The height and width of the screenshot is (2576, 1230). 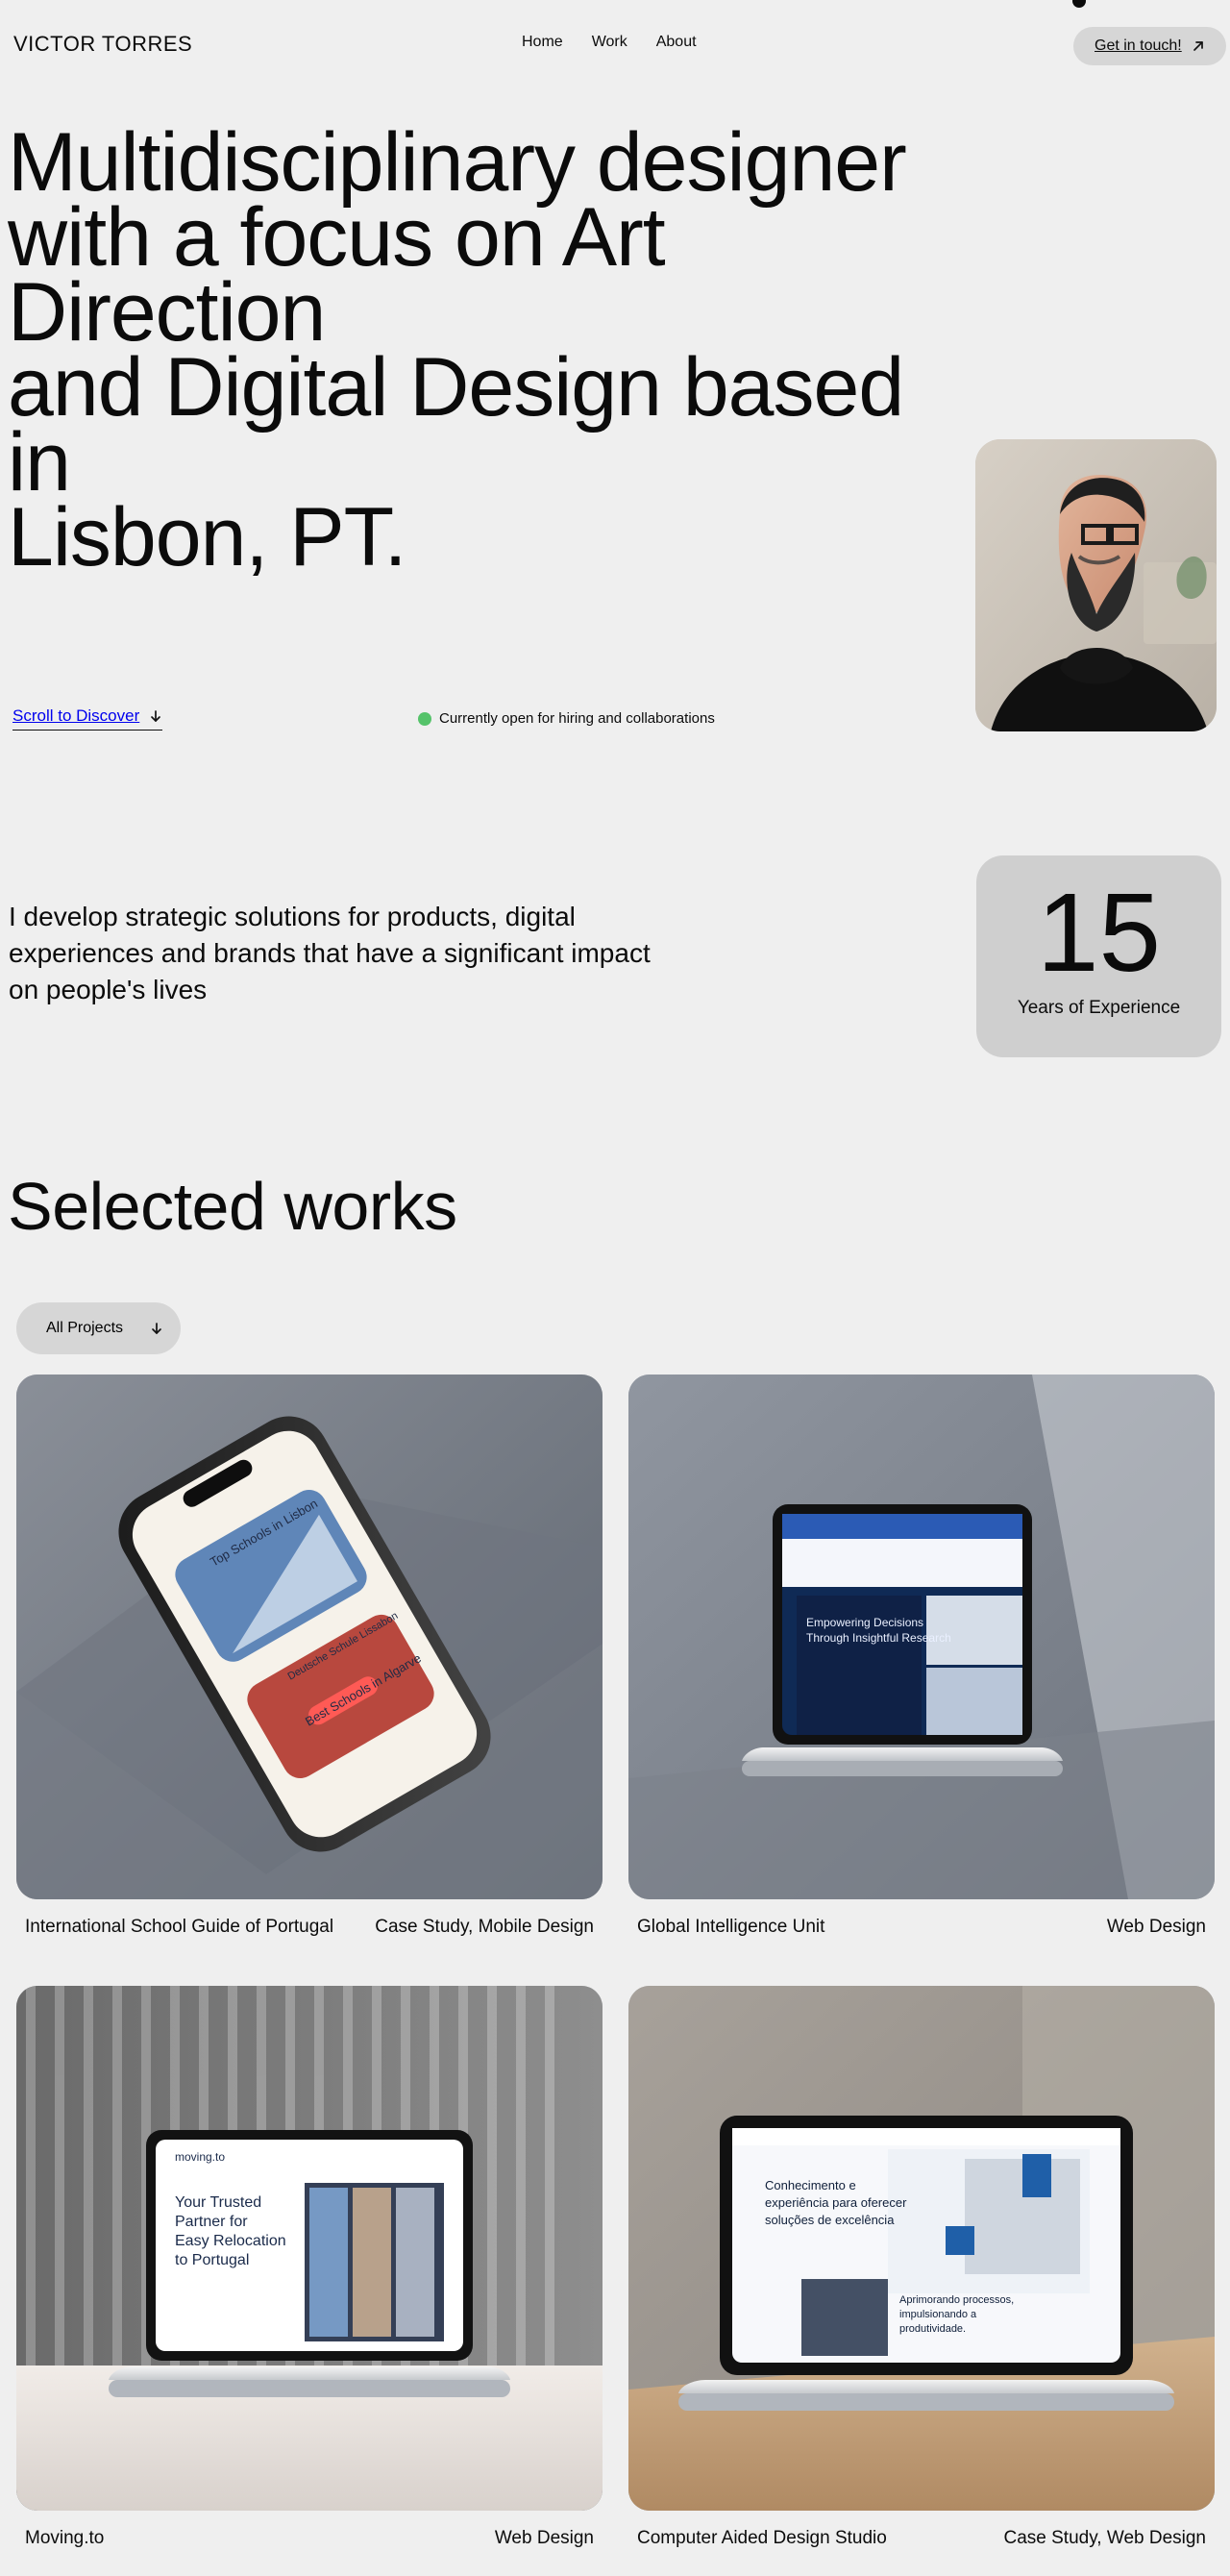 I want to click on portrait-photo, so click(x=1096, y=585).